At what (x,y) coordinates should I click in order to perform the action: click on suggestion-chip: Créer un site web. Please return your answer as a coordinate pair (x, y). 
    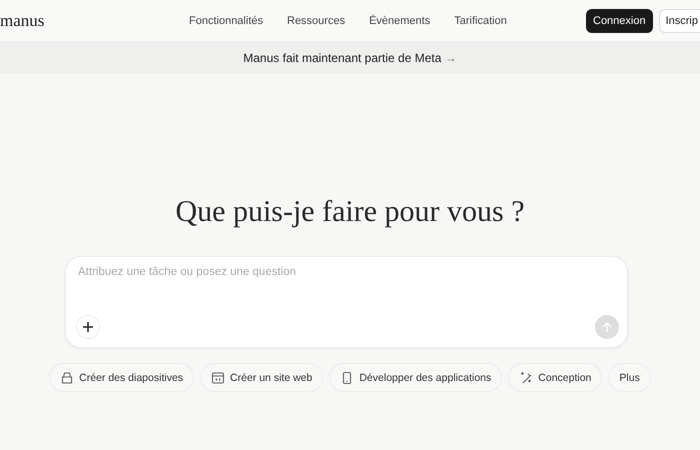
    Looking at the image, I should click on (262, 377).